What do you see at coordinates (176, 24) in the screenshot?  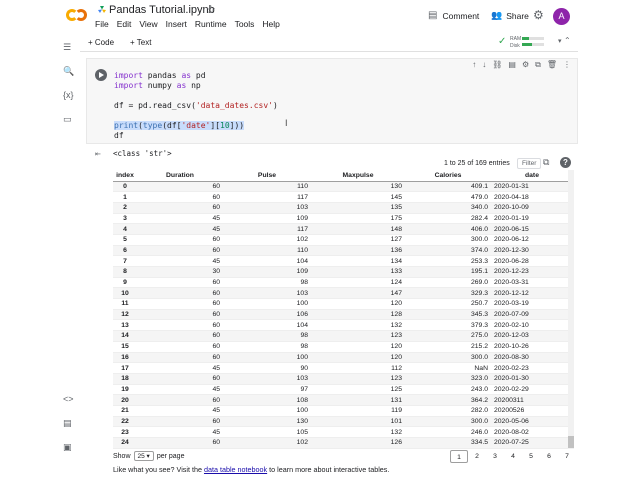 I see `menu-insert: Insert` at bounding box center [176, 24].